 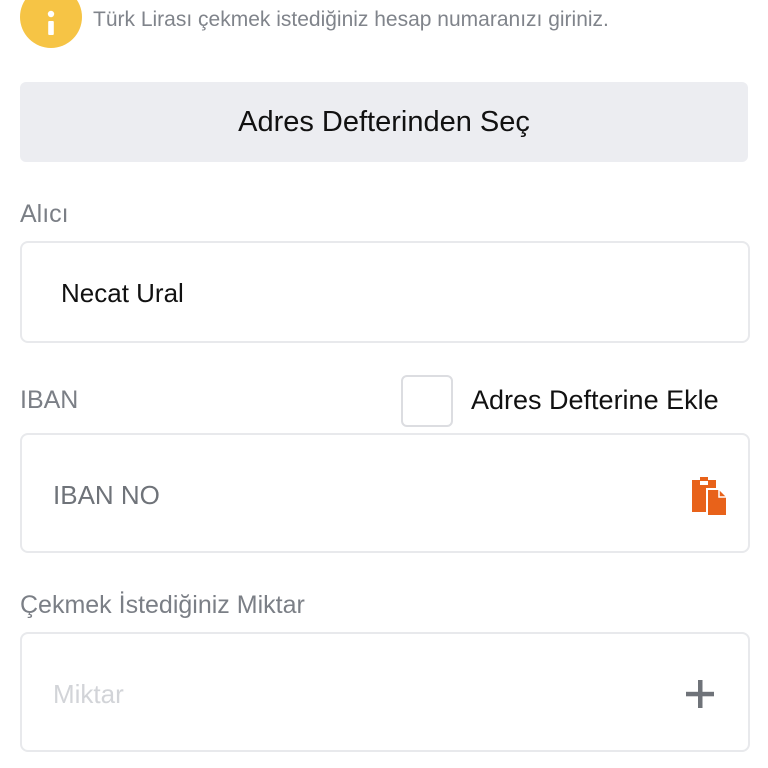 What do you see at coordinates (106, 495) in the screenshot?
I see `iban-placeholder: IBAN NO` at bounding box center [106, 495].